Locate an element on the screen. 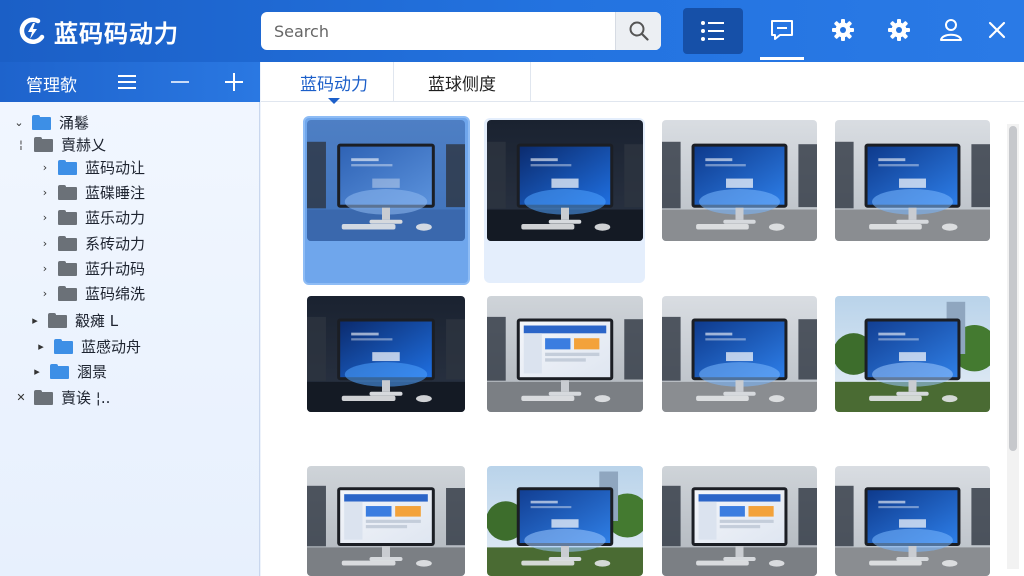 Image resolution: width=1024 pixels, height=576 pixels. tree-node: › 蓝碟睡注 is located at coordinates (91, 192).